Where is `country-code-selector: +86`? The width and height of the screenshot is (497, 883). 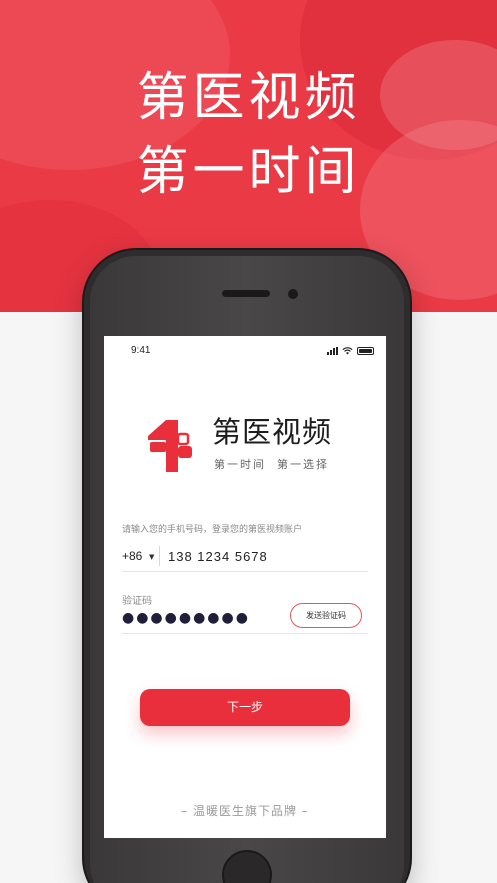
country-code-selector: +86 is located at coordinates (132, 556).